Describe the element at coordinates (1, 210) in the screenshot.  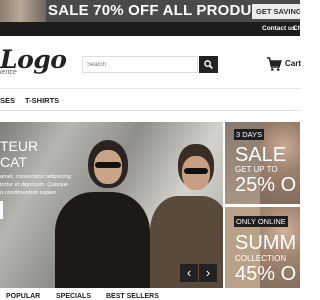
I see `hero-accent-bar` at that location.